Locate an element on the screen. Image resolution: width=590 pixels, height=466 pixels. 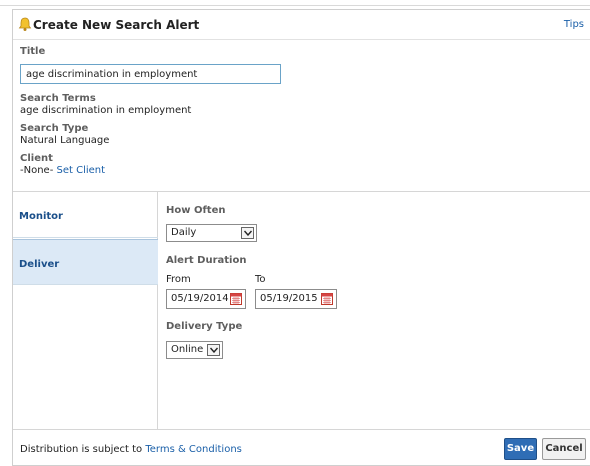
from-date-field: 05/19/2014 is located at coordinates (206, 299).